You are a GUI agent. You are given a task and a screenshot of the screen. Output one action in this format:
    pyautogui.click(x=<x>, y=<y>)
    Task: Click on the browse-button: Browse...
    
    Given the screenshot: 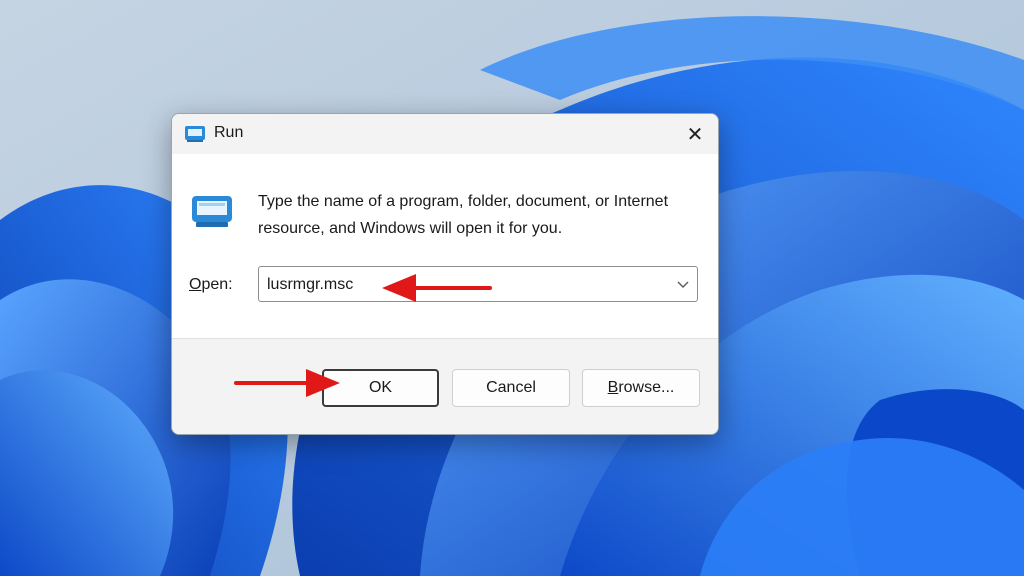 What is the action you would take?
    pyautogui.click(x=641, y=388)
    